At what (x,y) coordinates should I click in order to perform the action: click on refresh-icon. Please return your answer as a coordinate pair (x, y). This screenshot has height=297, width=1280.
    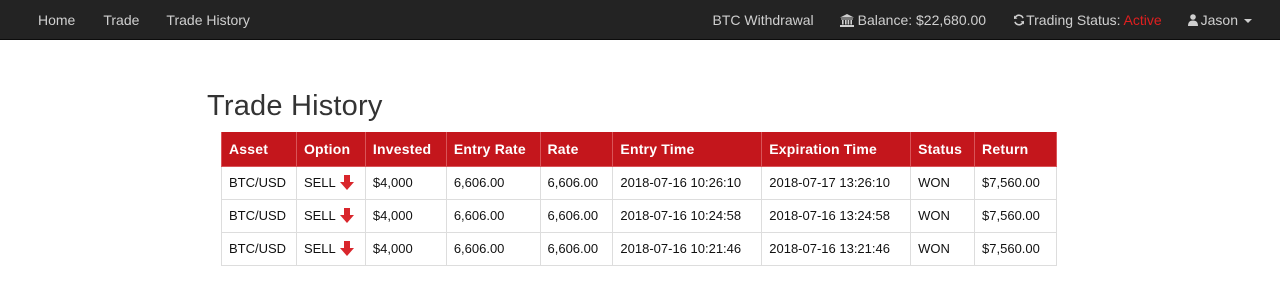
    Looking at the image, I should click on (1019, 20).